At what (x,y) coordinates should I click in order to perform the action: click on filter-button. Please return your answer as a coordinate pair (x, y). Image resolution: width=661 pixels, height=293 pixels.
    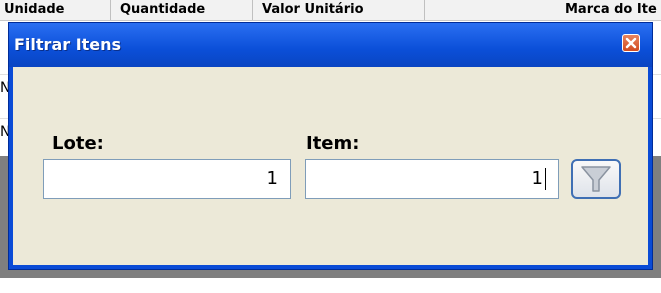
    Looking at the image, I should click on (596, 179).